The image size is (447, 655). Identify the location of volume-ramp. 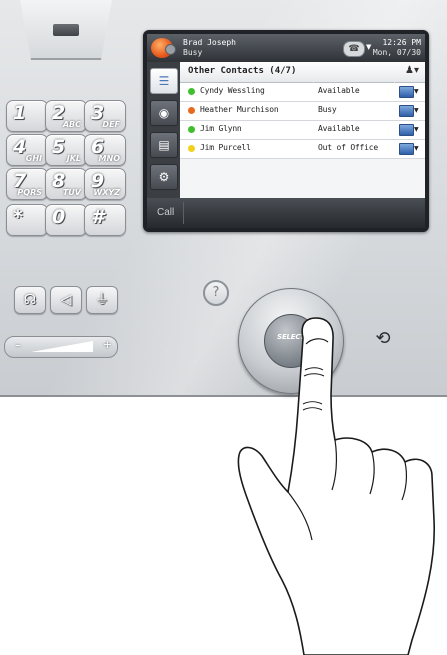
(62, 346).